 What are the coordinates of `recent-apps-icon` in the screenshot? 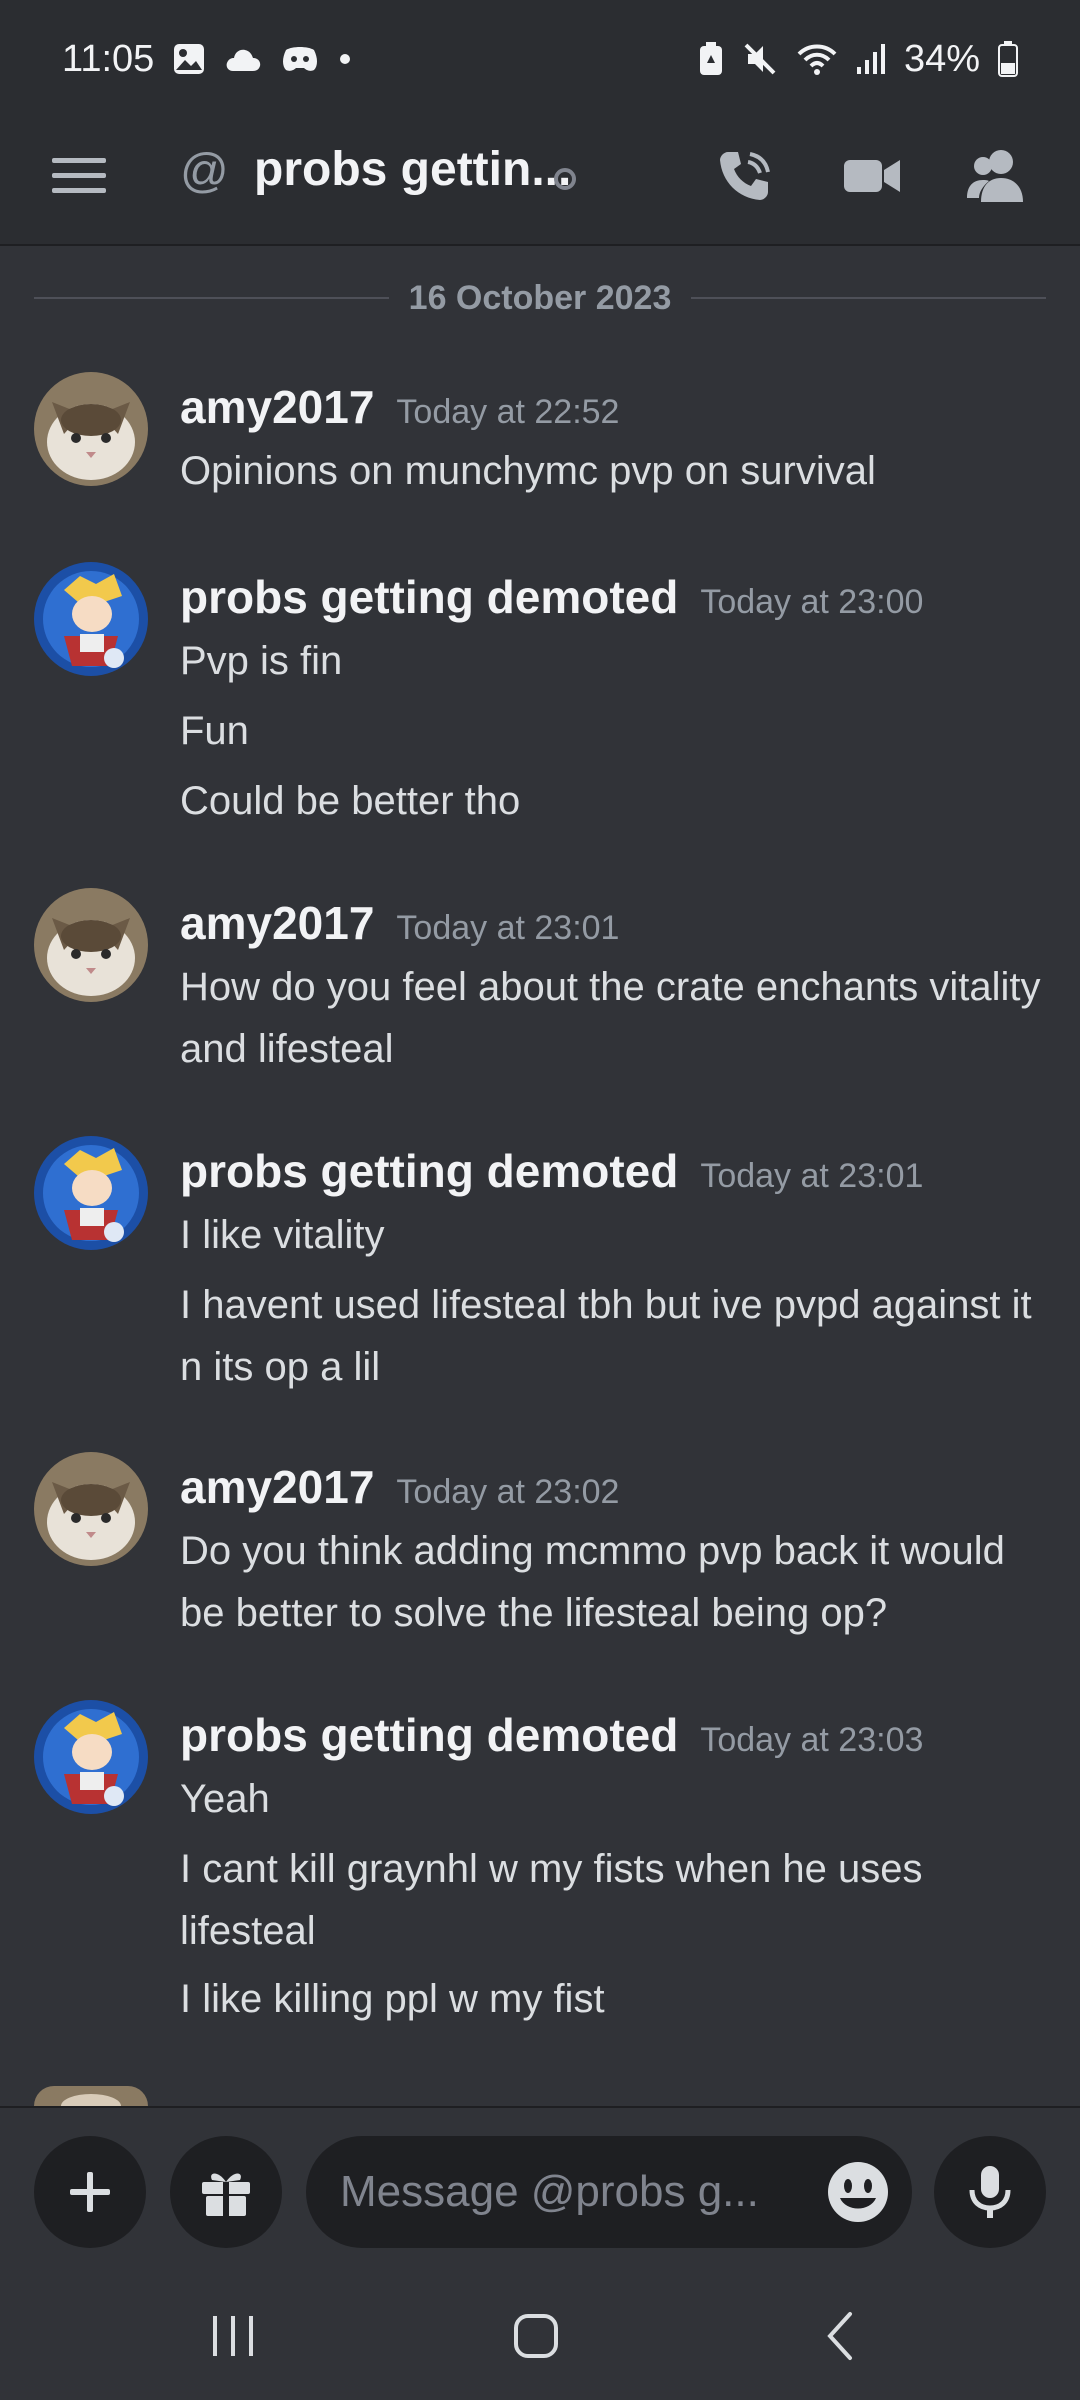 It's located at (233, 2336).